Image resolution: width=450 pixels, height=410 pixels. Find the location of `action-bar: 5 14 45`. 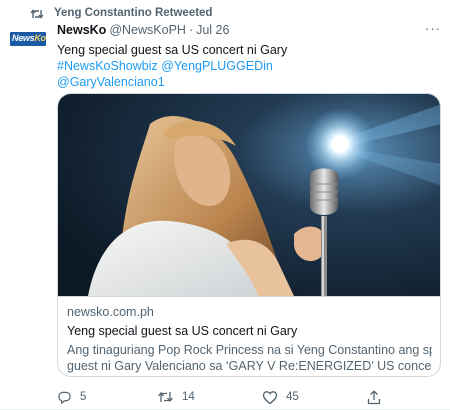

action-bar: 5 14 45 is located at coordinates (222, 397).